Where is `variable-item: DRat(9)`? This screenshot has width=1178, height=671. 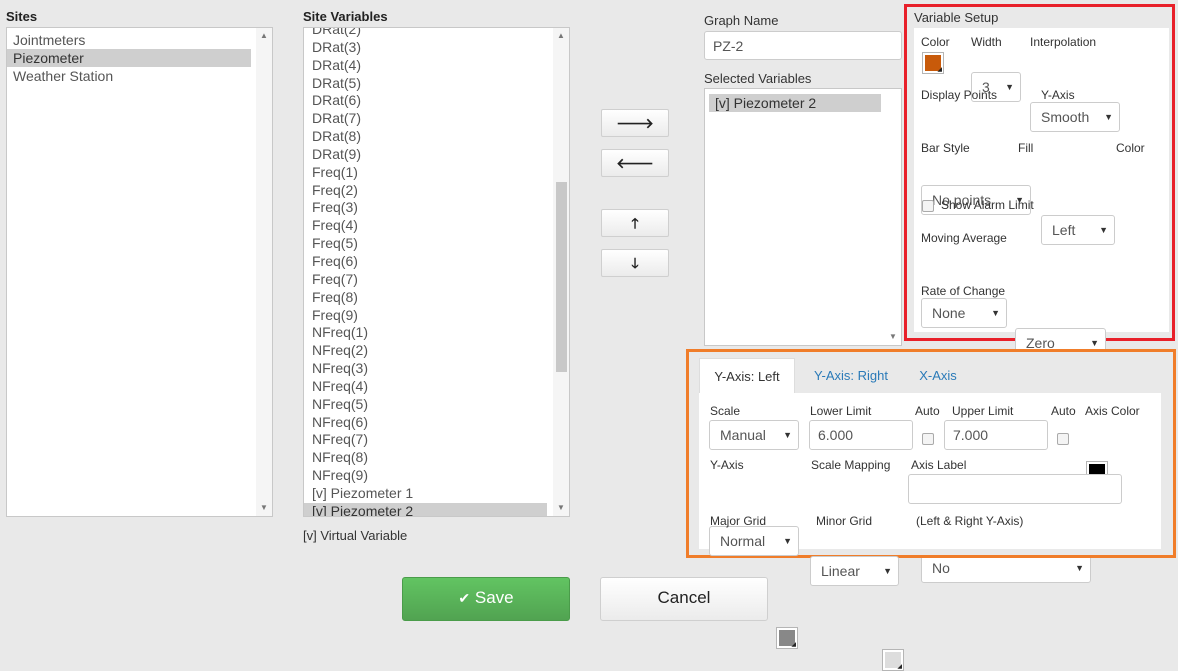
variable-item: DRat(9) is located at coordinates (425, 155).